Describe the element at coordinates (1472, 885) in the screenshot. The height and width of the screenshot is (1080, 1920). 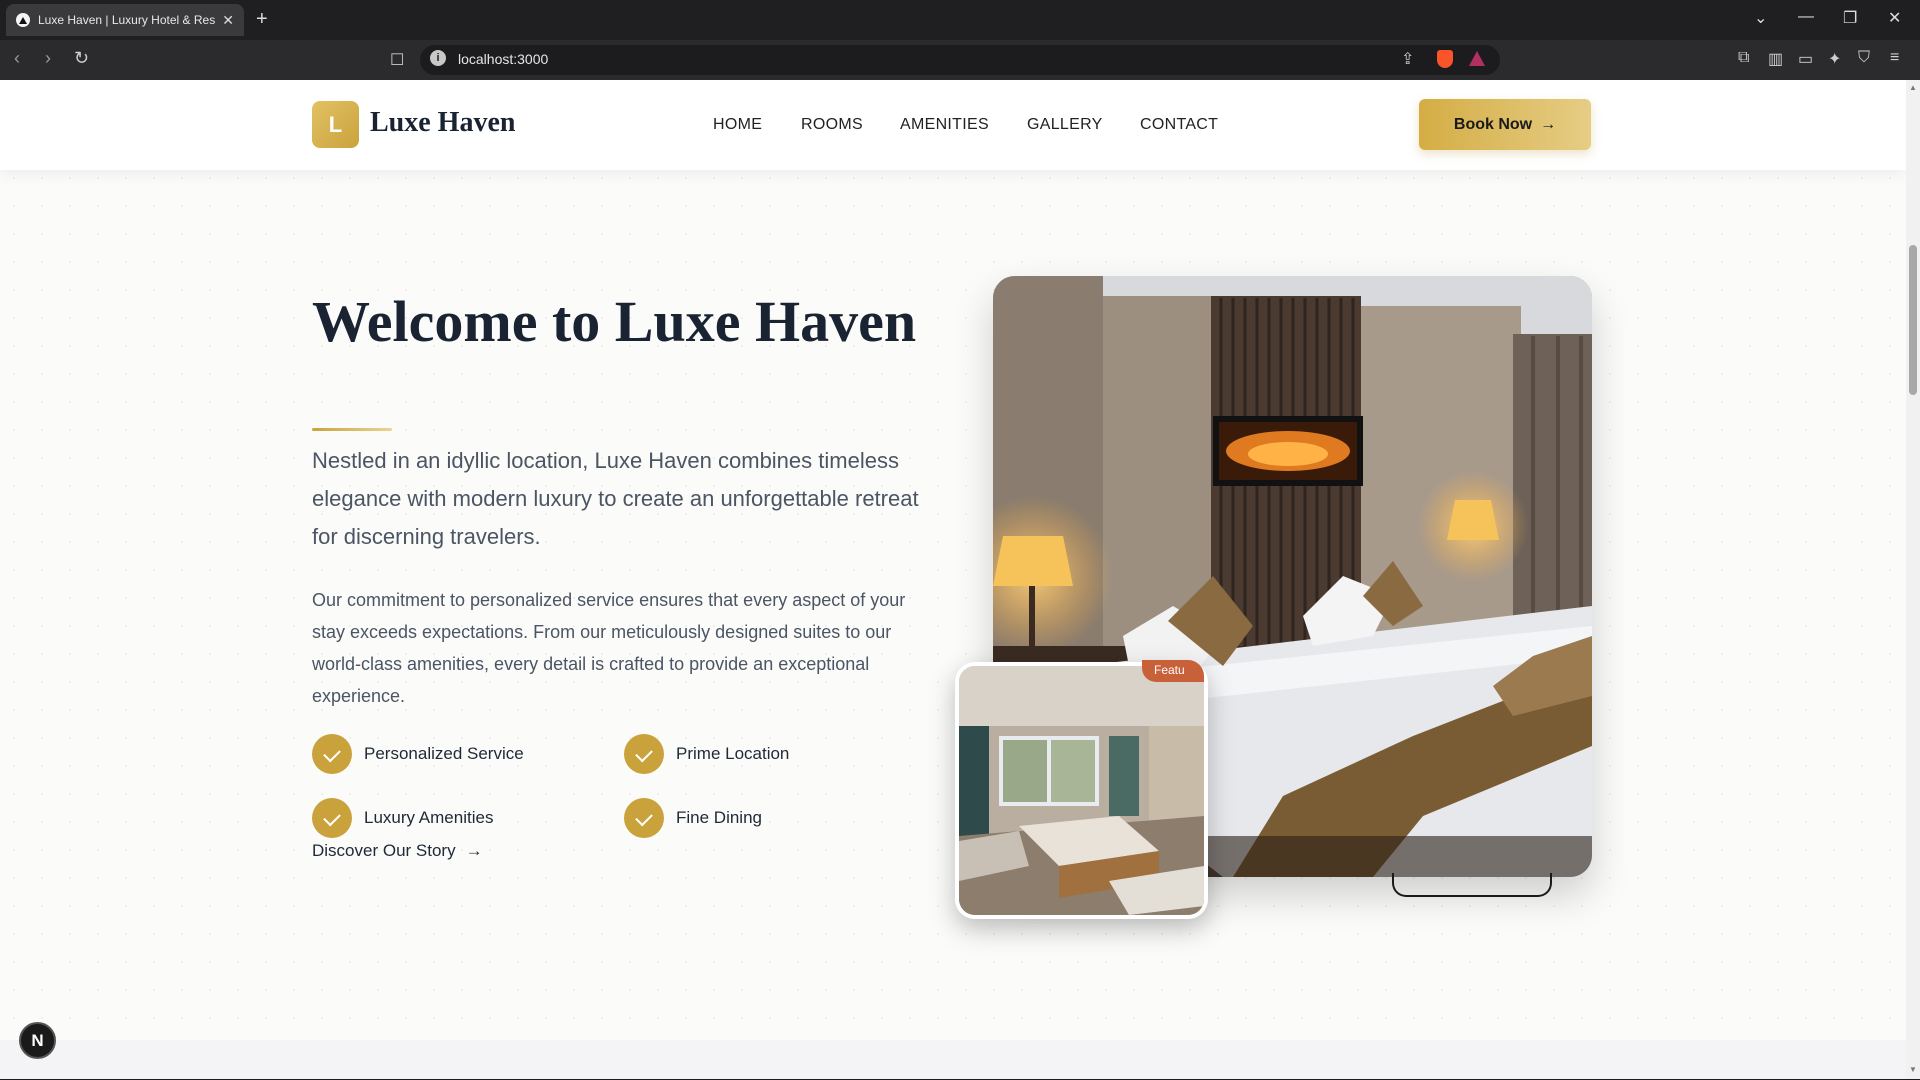
I see `carousel-indicator` at that location.